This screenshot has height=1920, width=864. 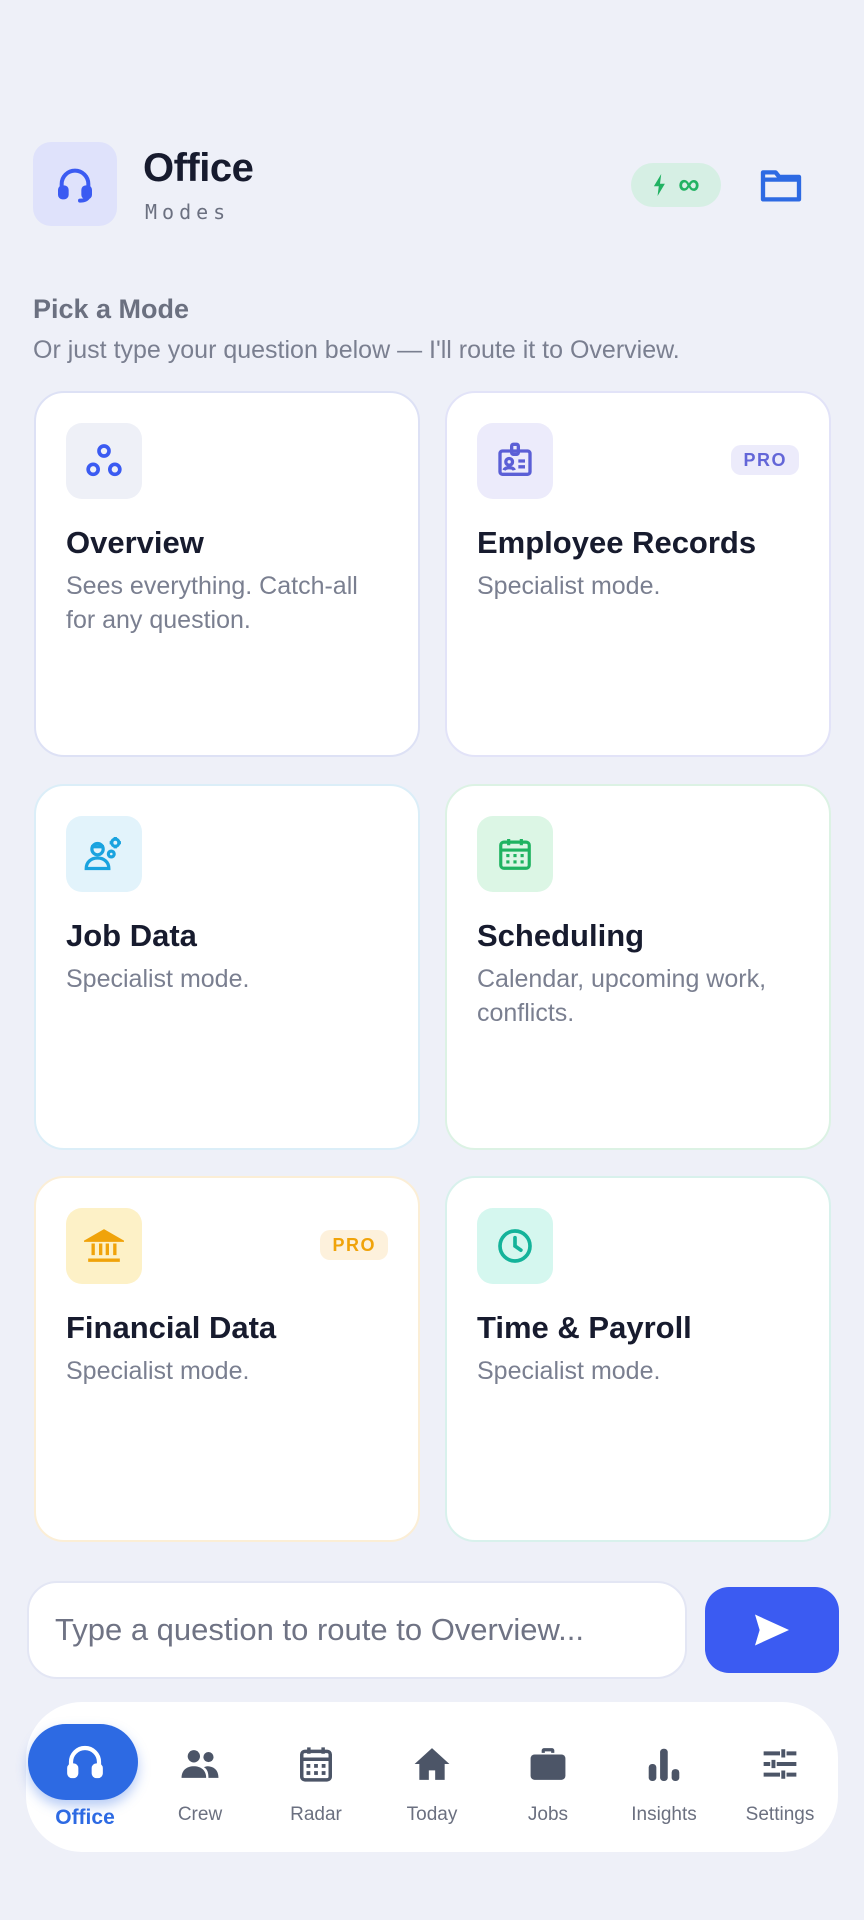 I want to click on nodes-icon, so click(x=104, y=461).